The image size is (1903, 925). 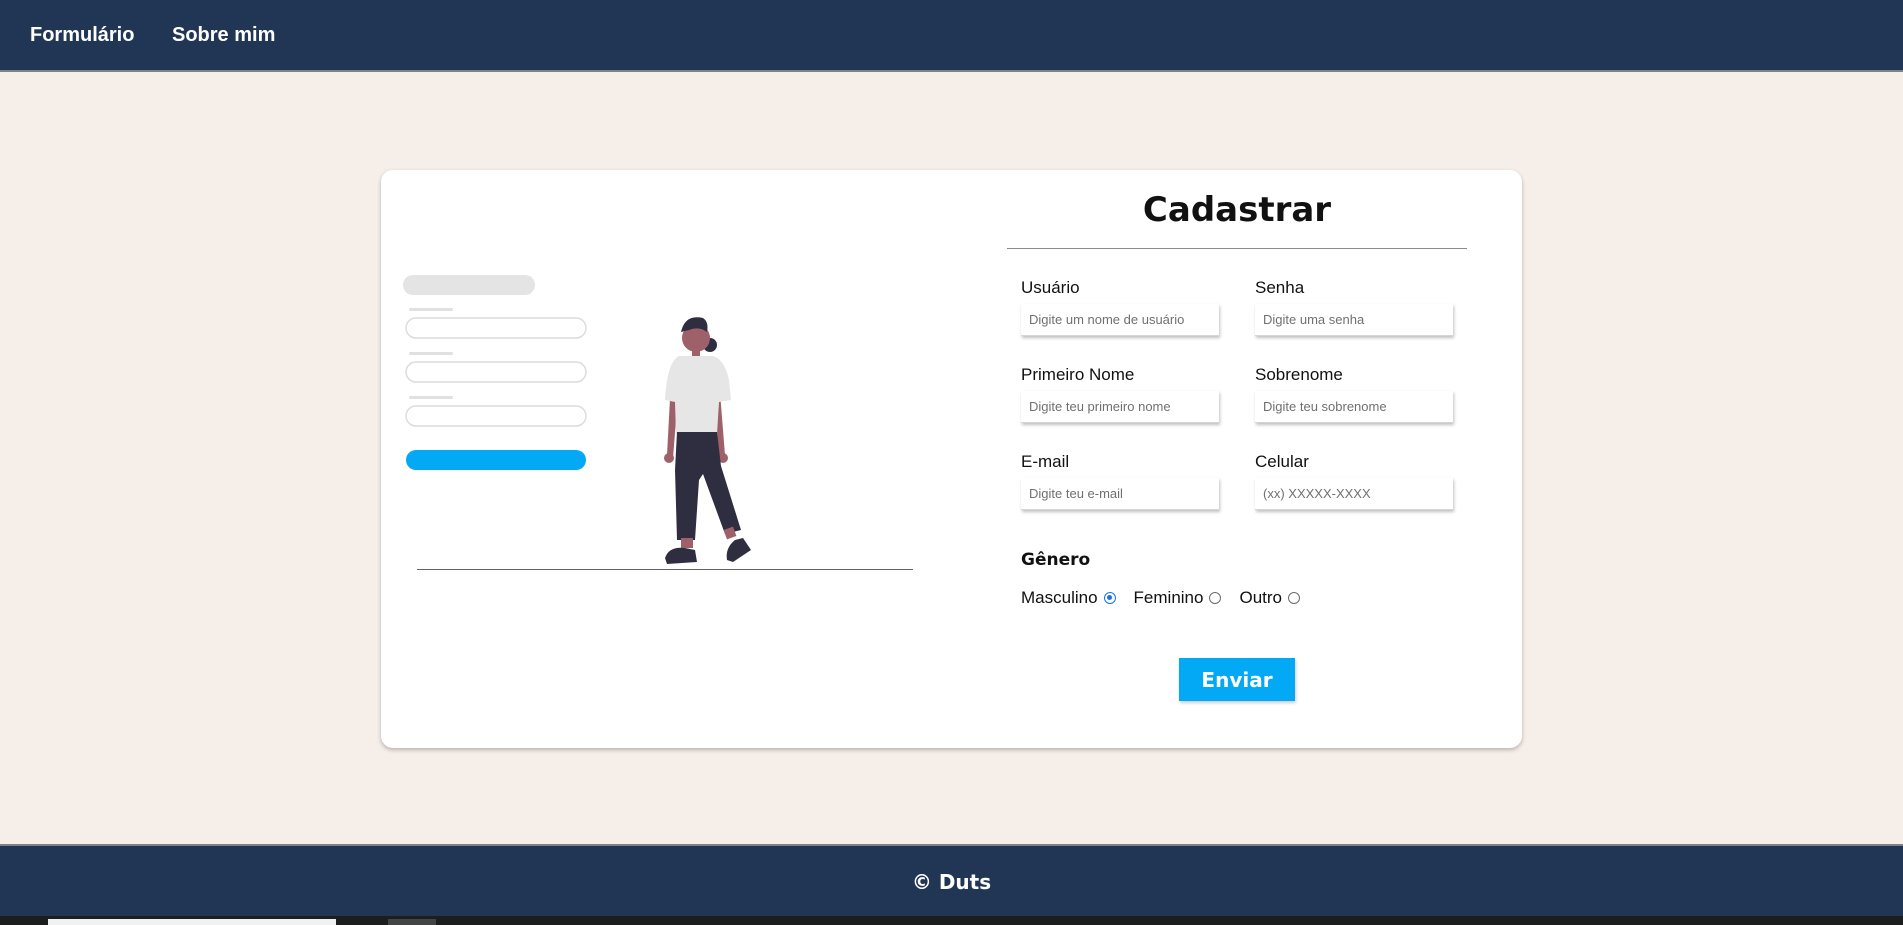 I want to click on nav-link-formulario: Formulário, so click(x=82, y=35).